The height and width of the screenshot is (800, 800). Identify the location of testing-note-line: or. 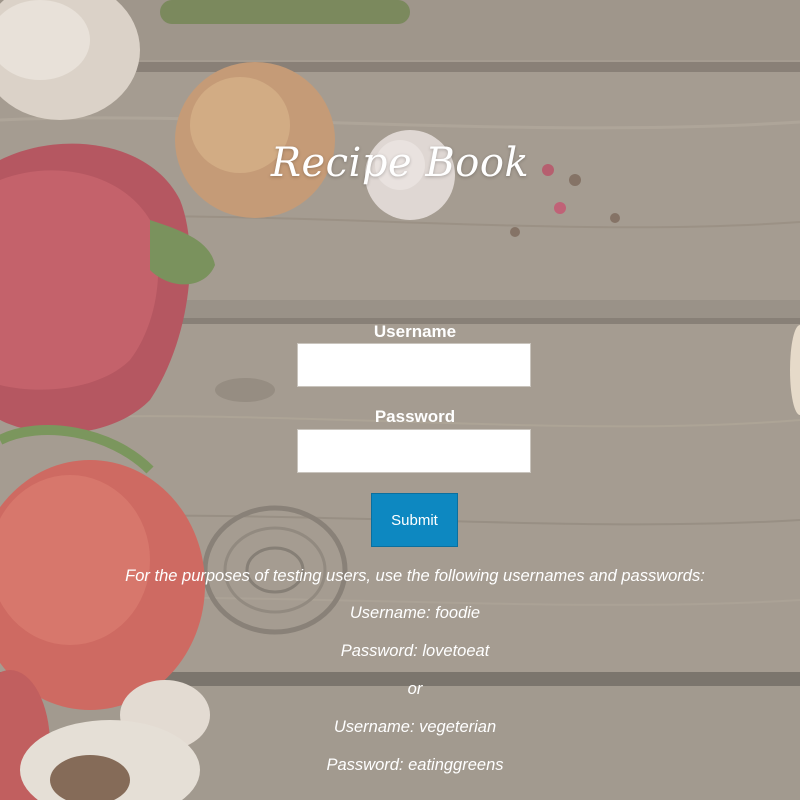
(415, 689).